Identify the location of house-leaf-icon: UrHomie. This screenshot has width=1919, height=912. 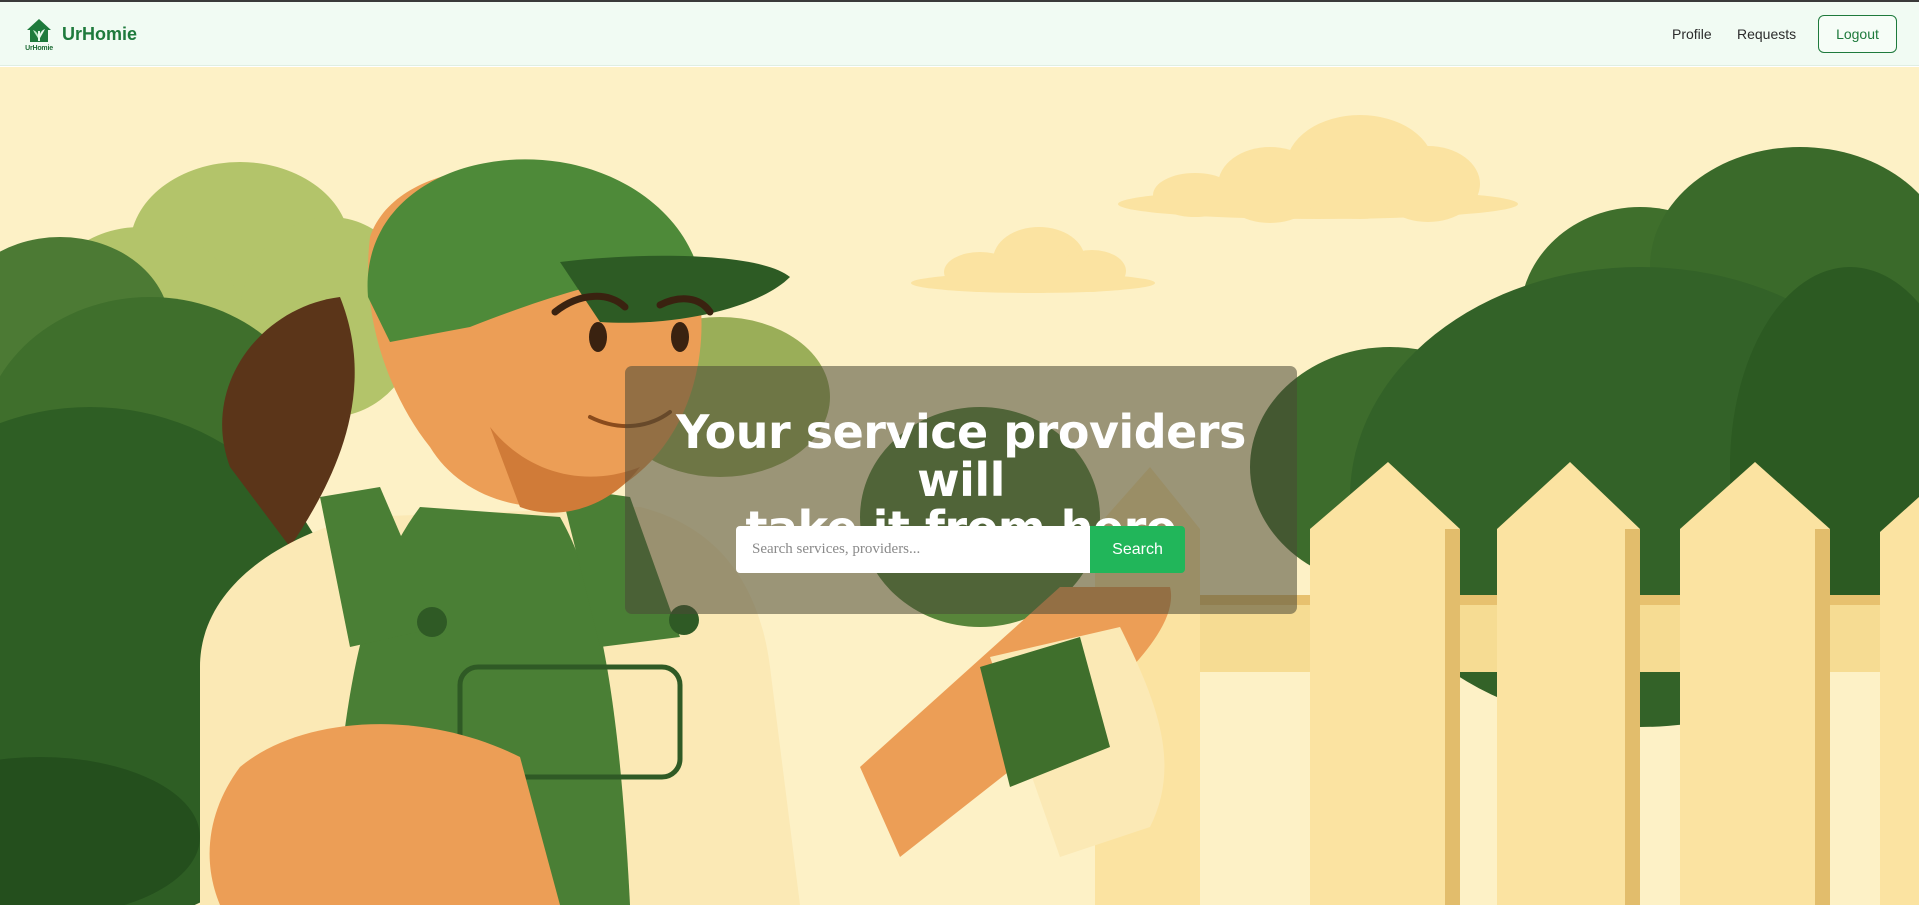
(39, 34).